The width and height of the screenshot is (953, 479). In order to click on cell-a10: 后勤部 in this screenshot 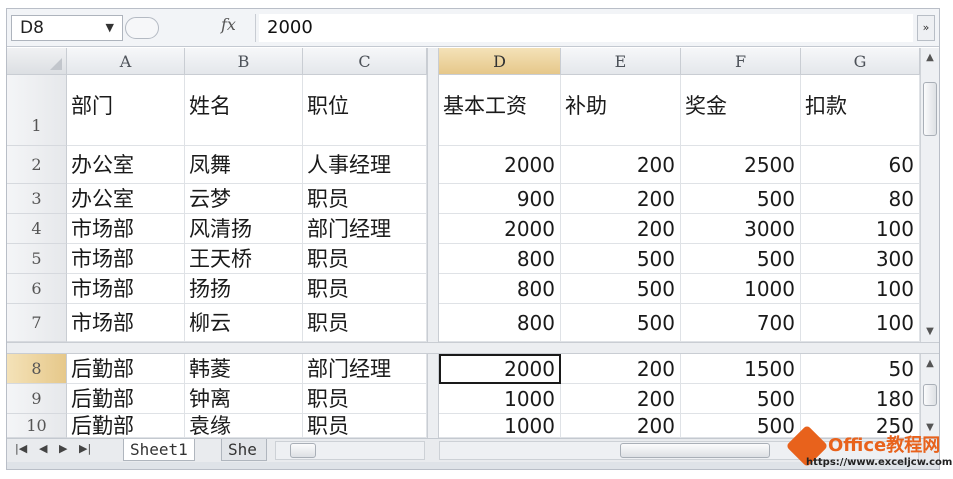, I will do `click(126, 426)`.